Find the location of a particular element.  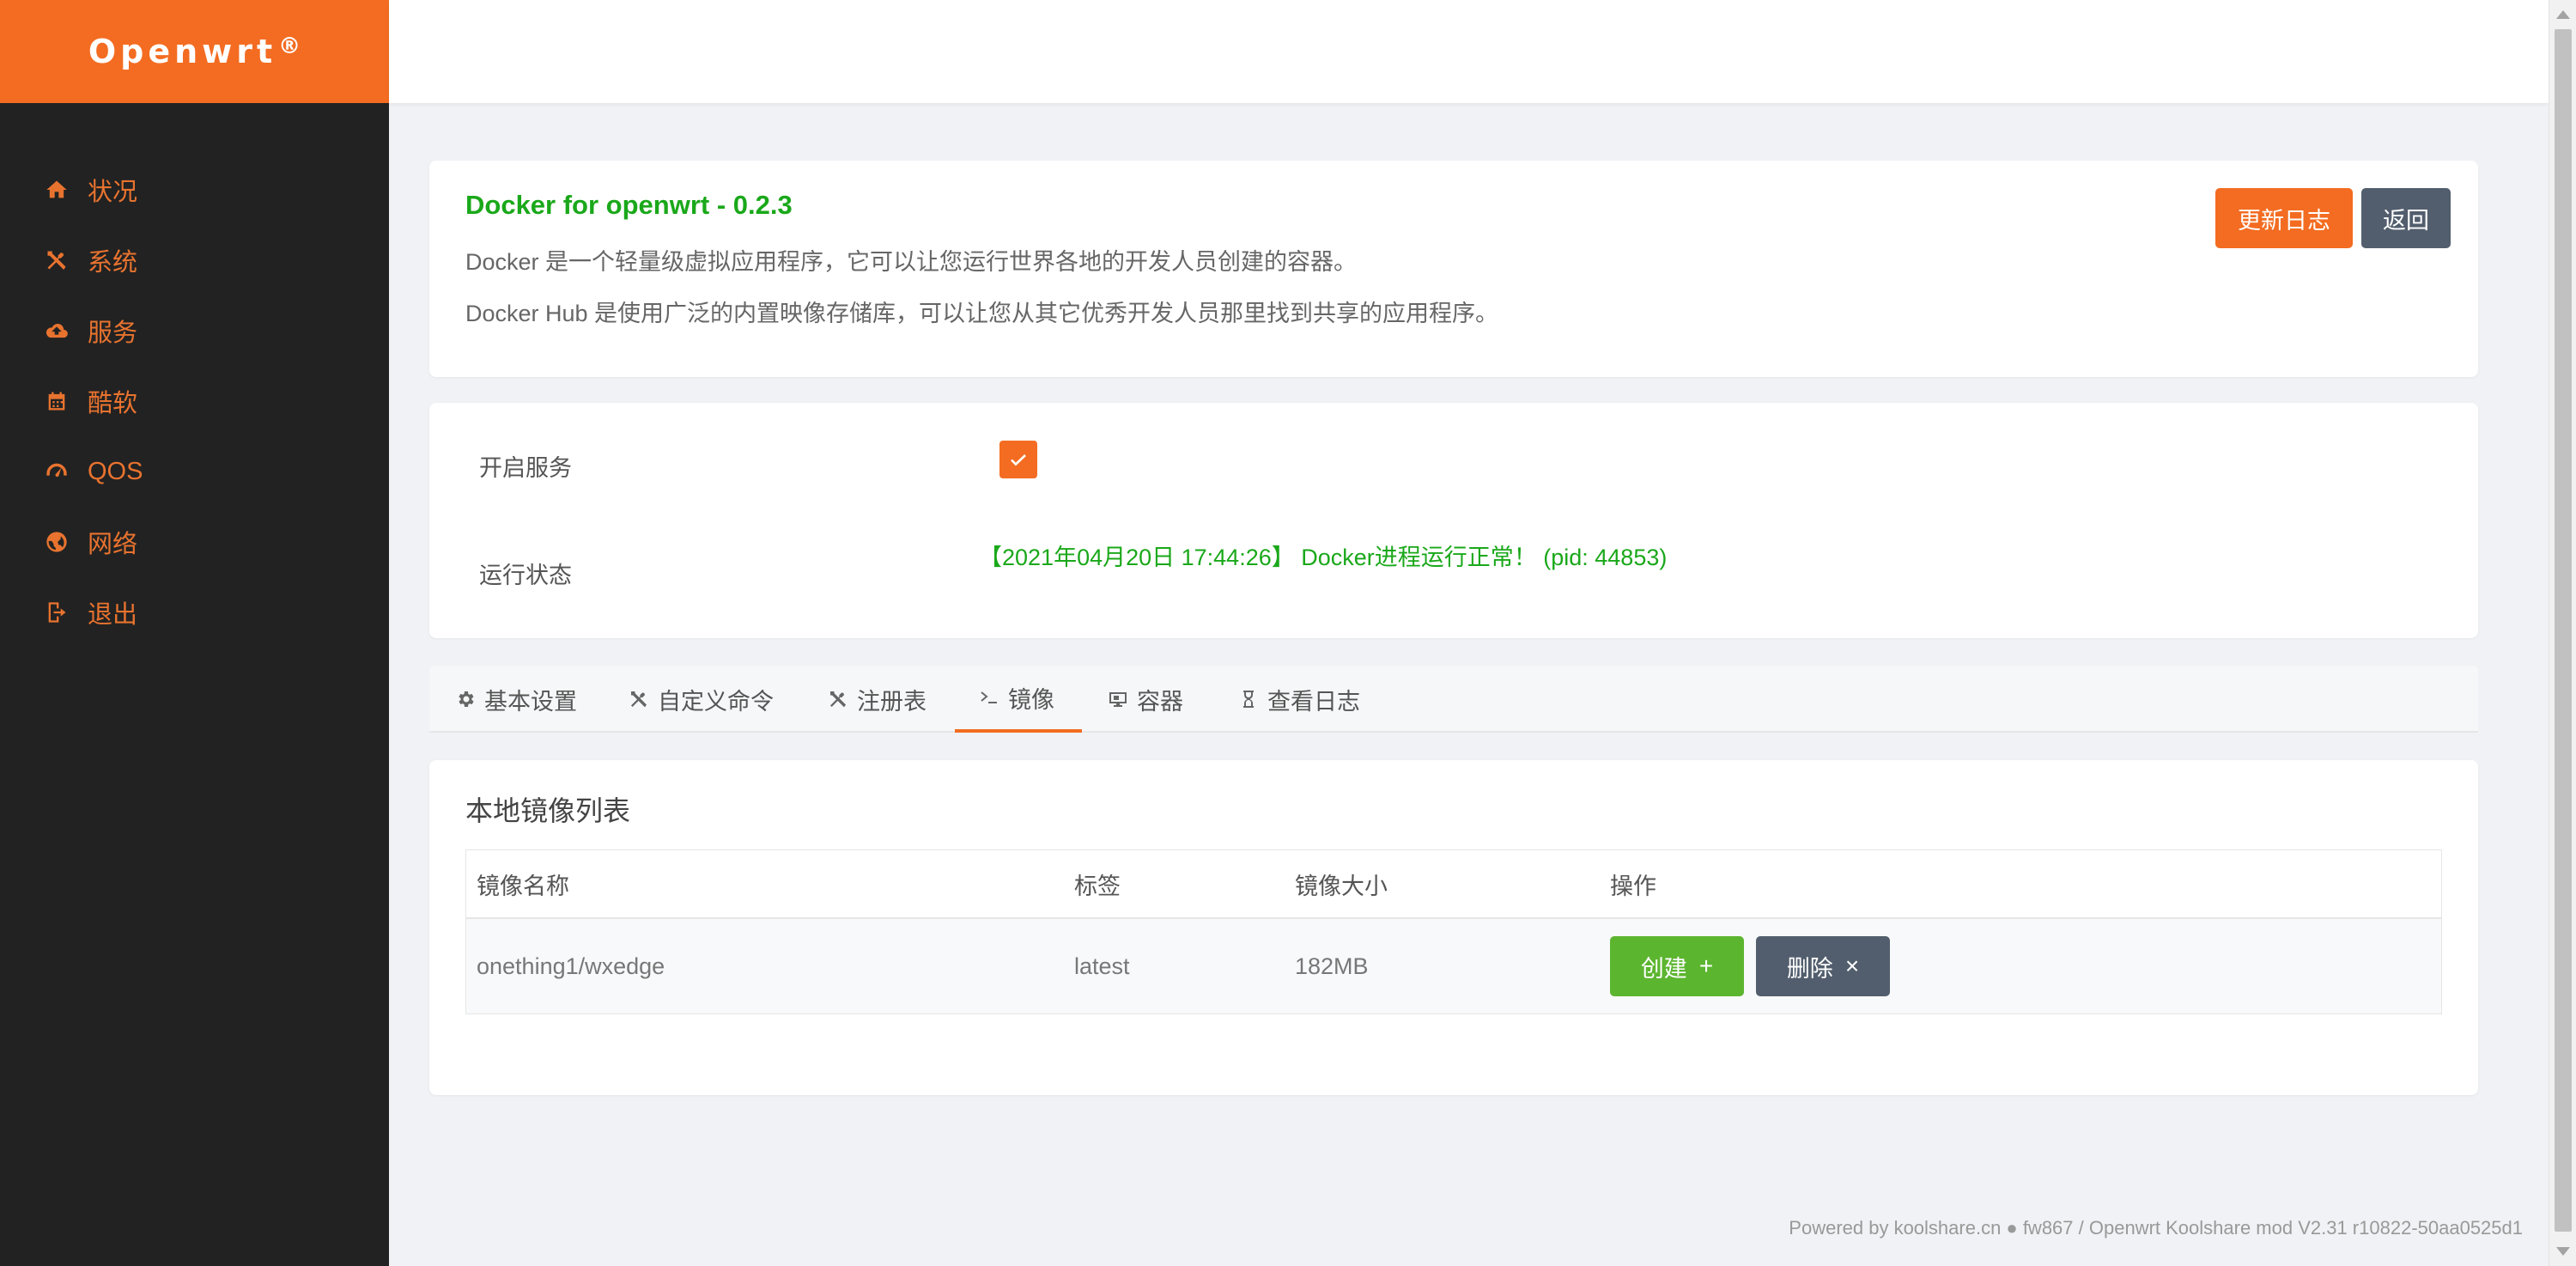

vertical-scrollbar is located at coordinates (2562, 633).